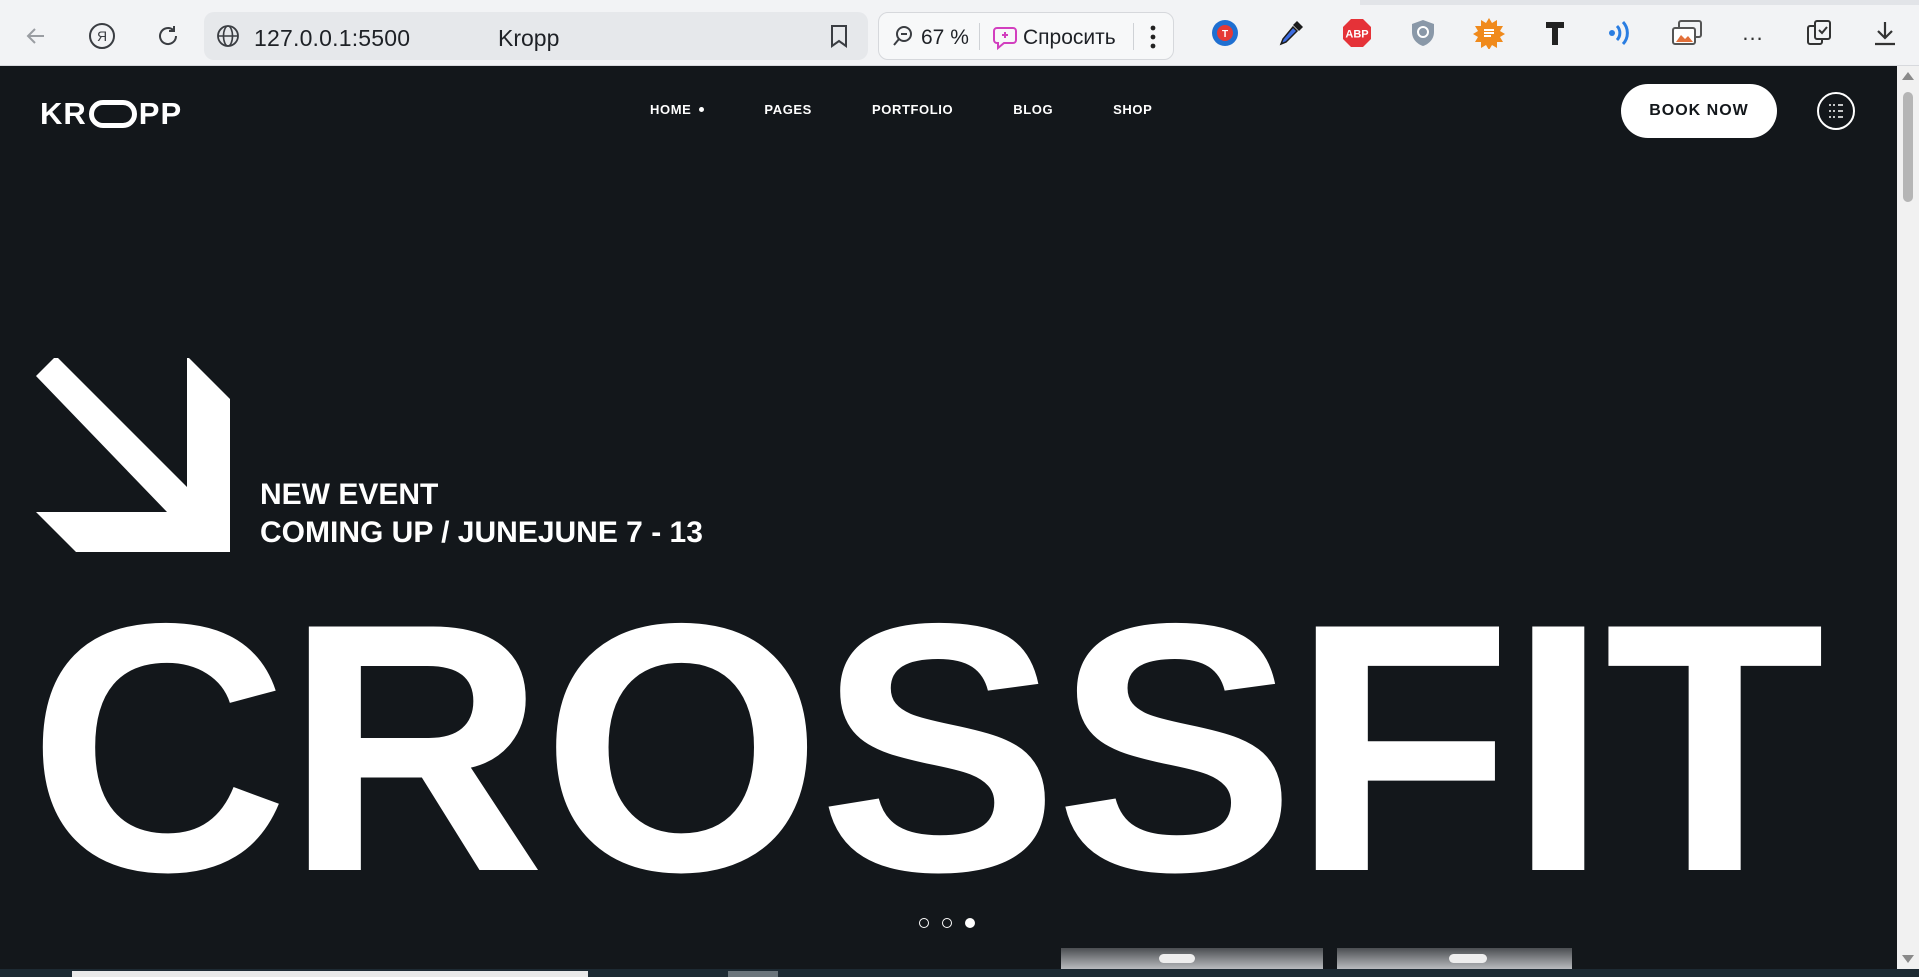 The height and width of the screenshot is (977, 1919). I want to click on back-arrow-icon, so click(35, 36).